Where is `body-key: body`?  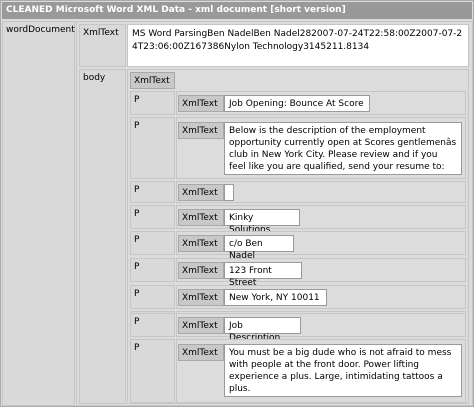 body-key: body is located at coordinates (102, 236).